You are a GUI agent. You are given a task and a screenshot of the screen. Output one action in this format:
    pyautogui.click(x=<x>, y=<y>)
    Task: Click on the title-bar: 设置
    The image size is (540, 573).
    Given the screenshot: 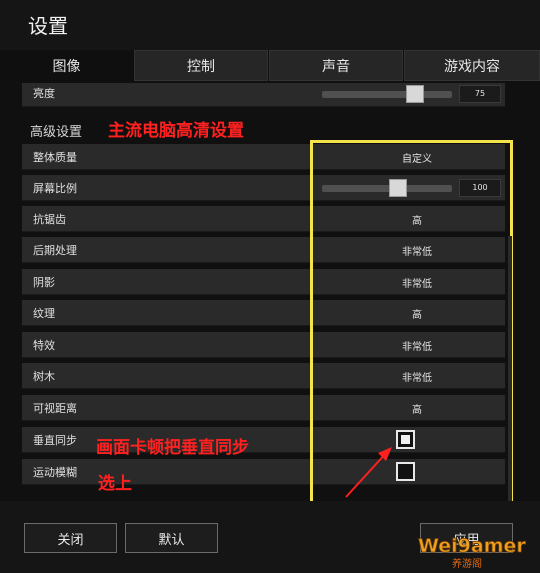 What is the action you would take?
    pyautogui.click(x=270, y=25)
    